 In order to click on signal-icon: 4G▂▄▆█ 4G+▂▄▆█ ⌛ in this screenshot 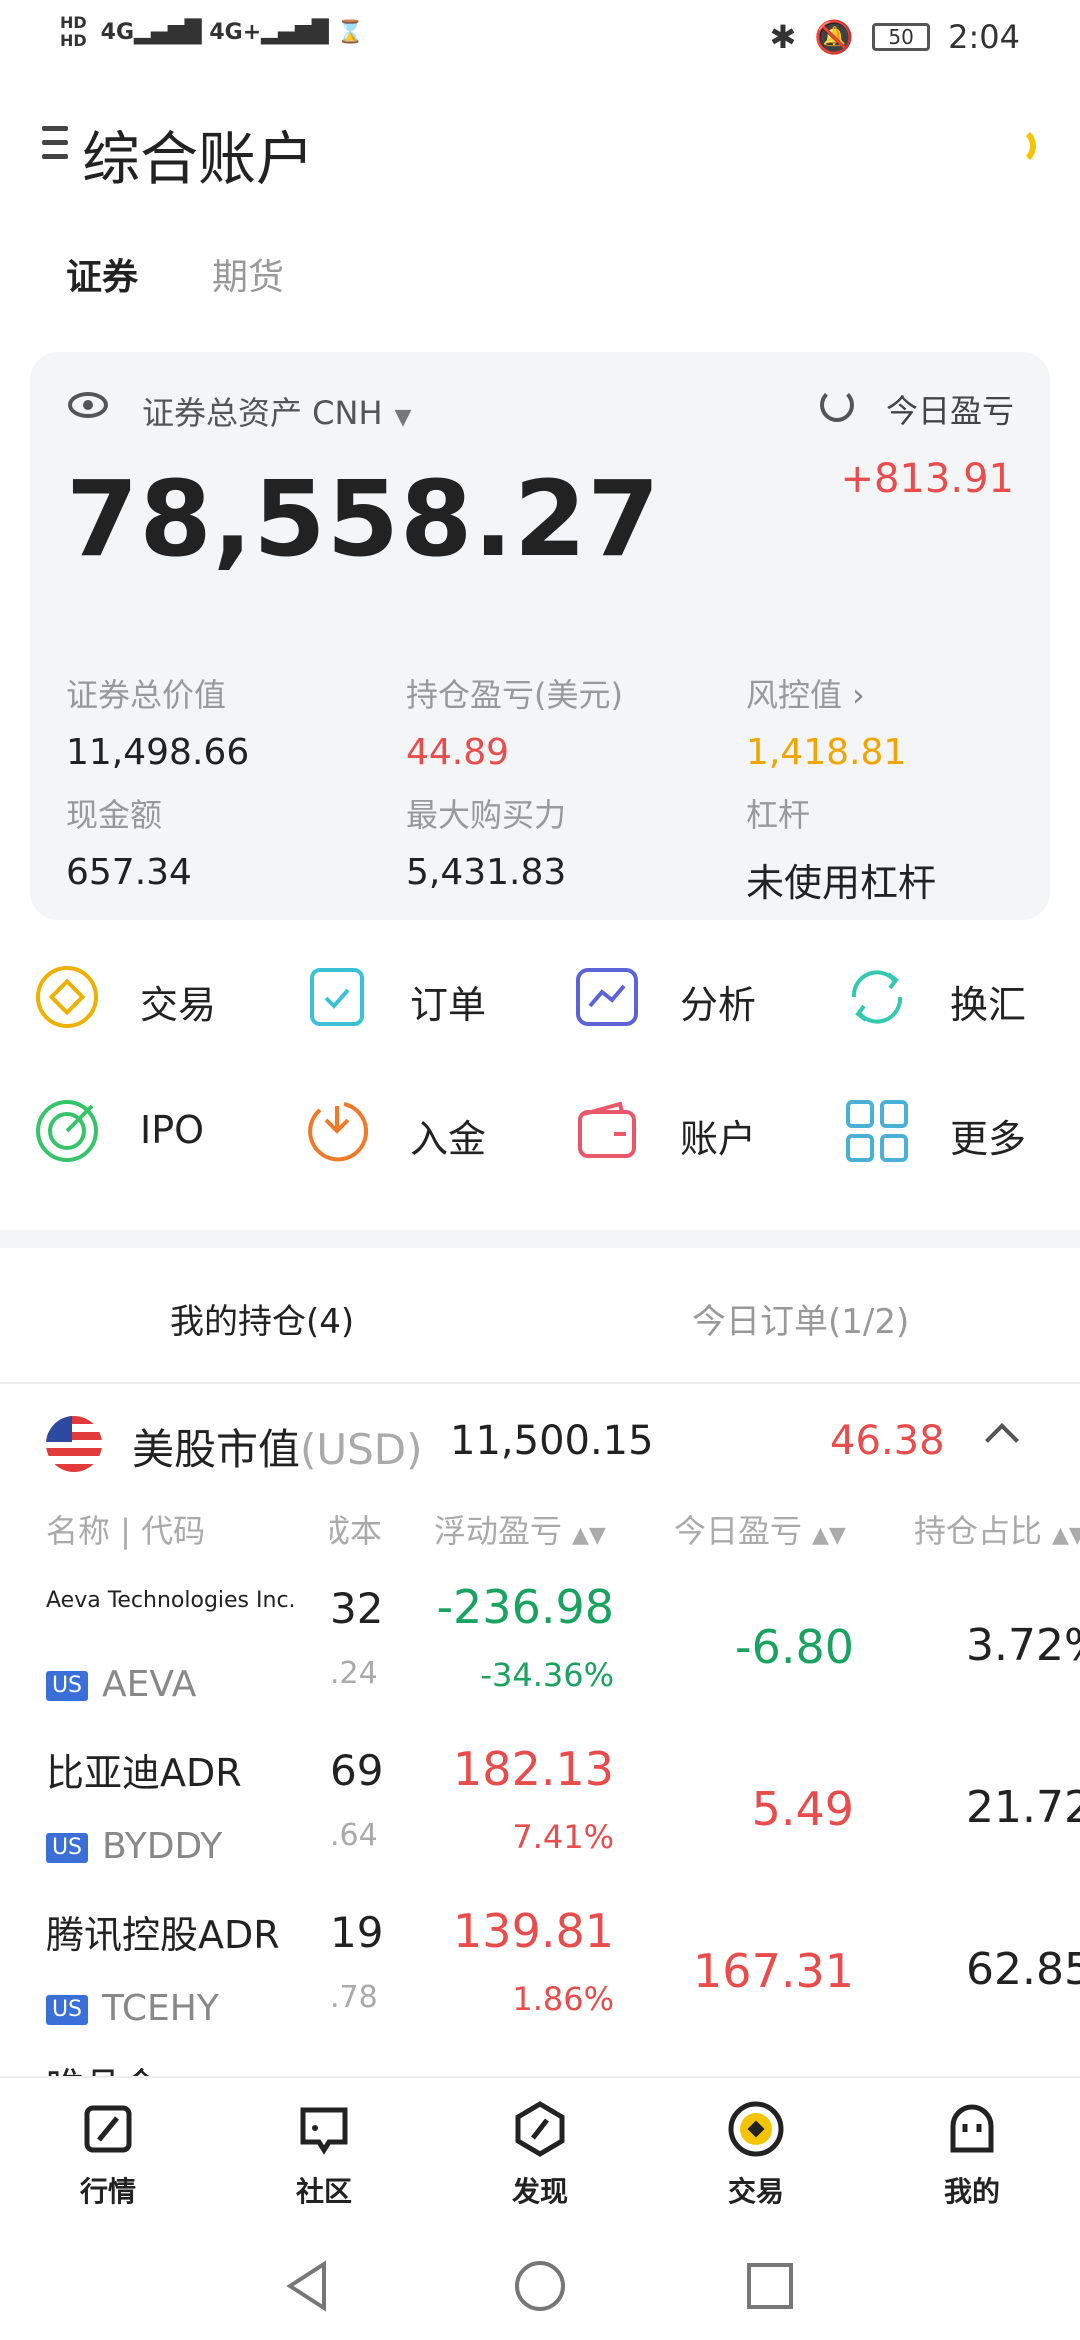, I will do `click(232, 32)`.